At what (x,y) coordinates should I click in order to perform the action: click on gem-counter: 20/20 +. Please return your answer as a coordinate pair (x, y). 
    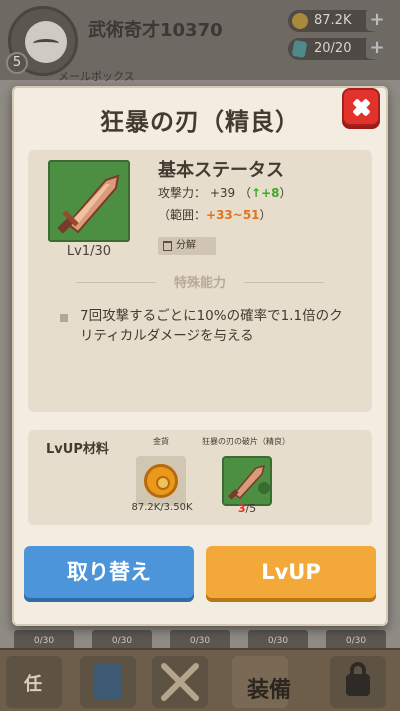
    Looking at the image, I should click on (338, 48).